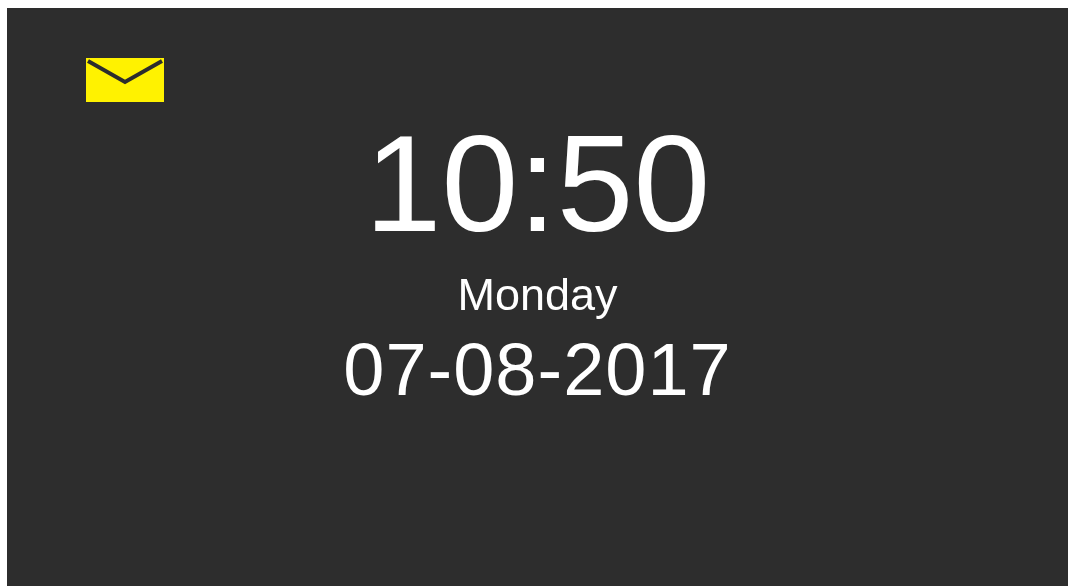 Image resolution: width=1070 pixels, height=586 pixels. Describe the element at coordinates (537, 183) in the screenshot. I see `clock-time: 10:50` at that location.